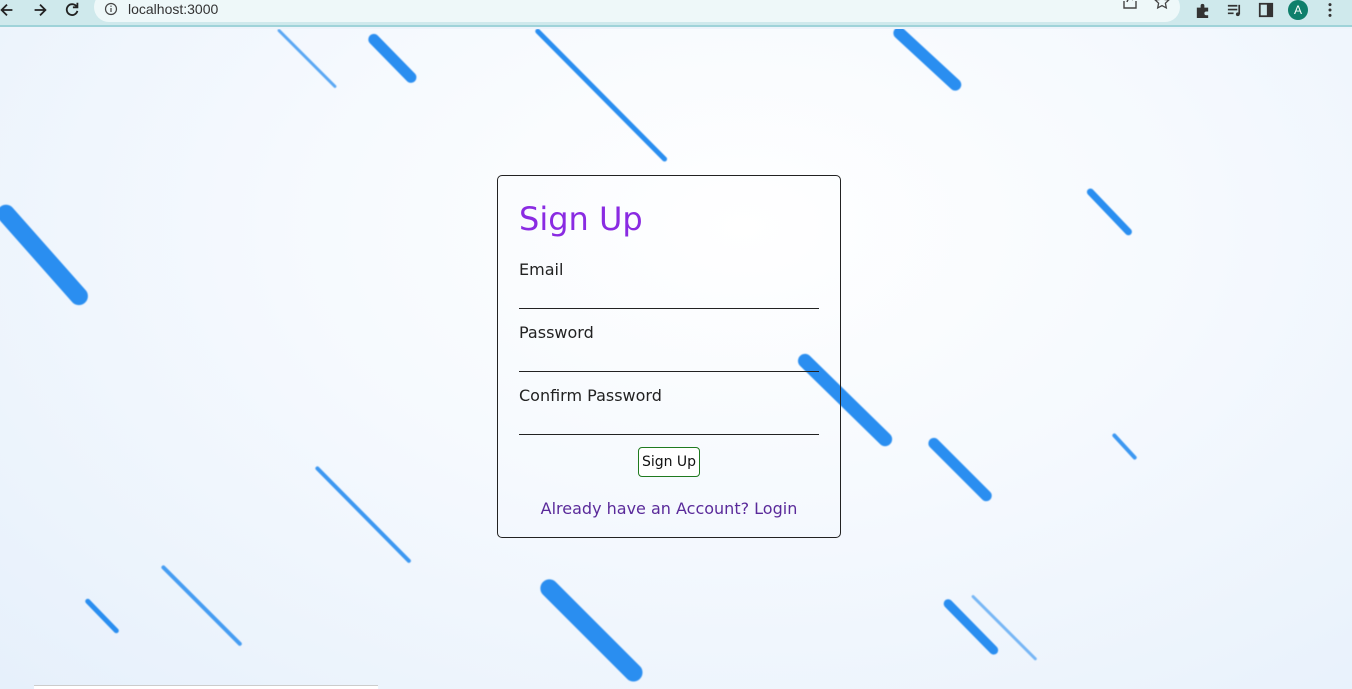 This screenshot has width=1352, height=689. Describe the element at coordinates (541, 269) in the screenshot. I see `email-label: Email` at that location.